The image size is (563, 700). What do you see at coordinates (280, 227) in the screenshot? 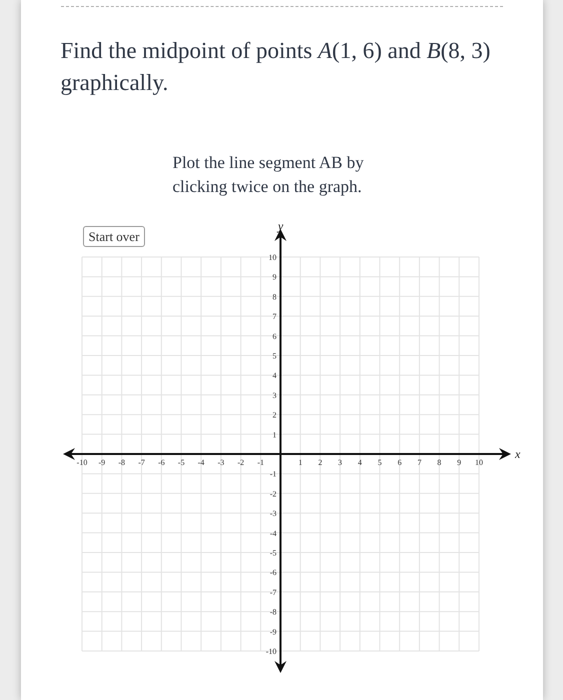
I see `axis-label: y` at bounding box center [280, 227].